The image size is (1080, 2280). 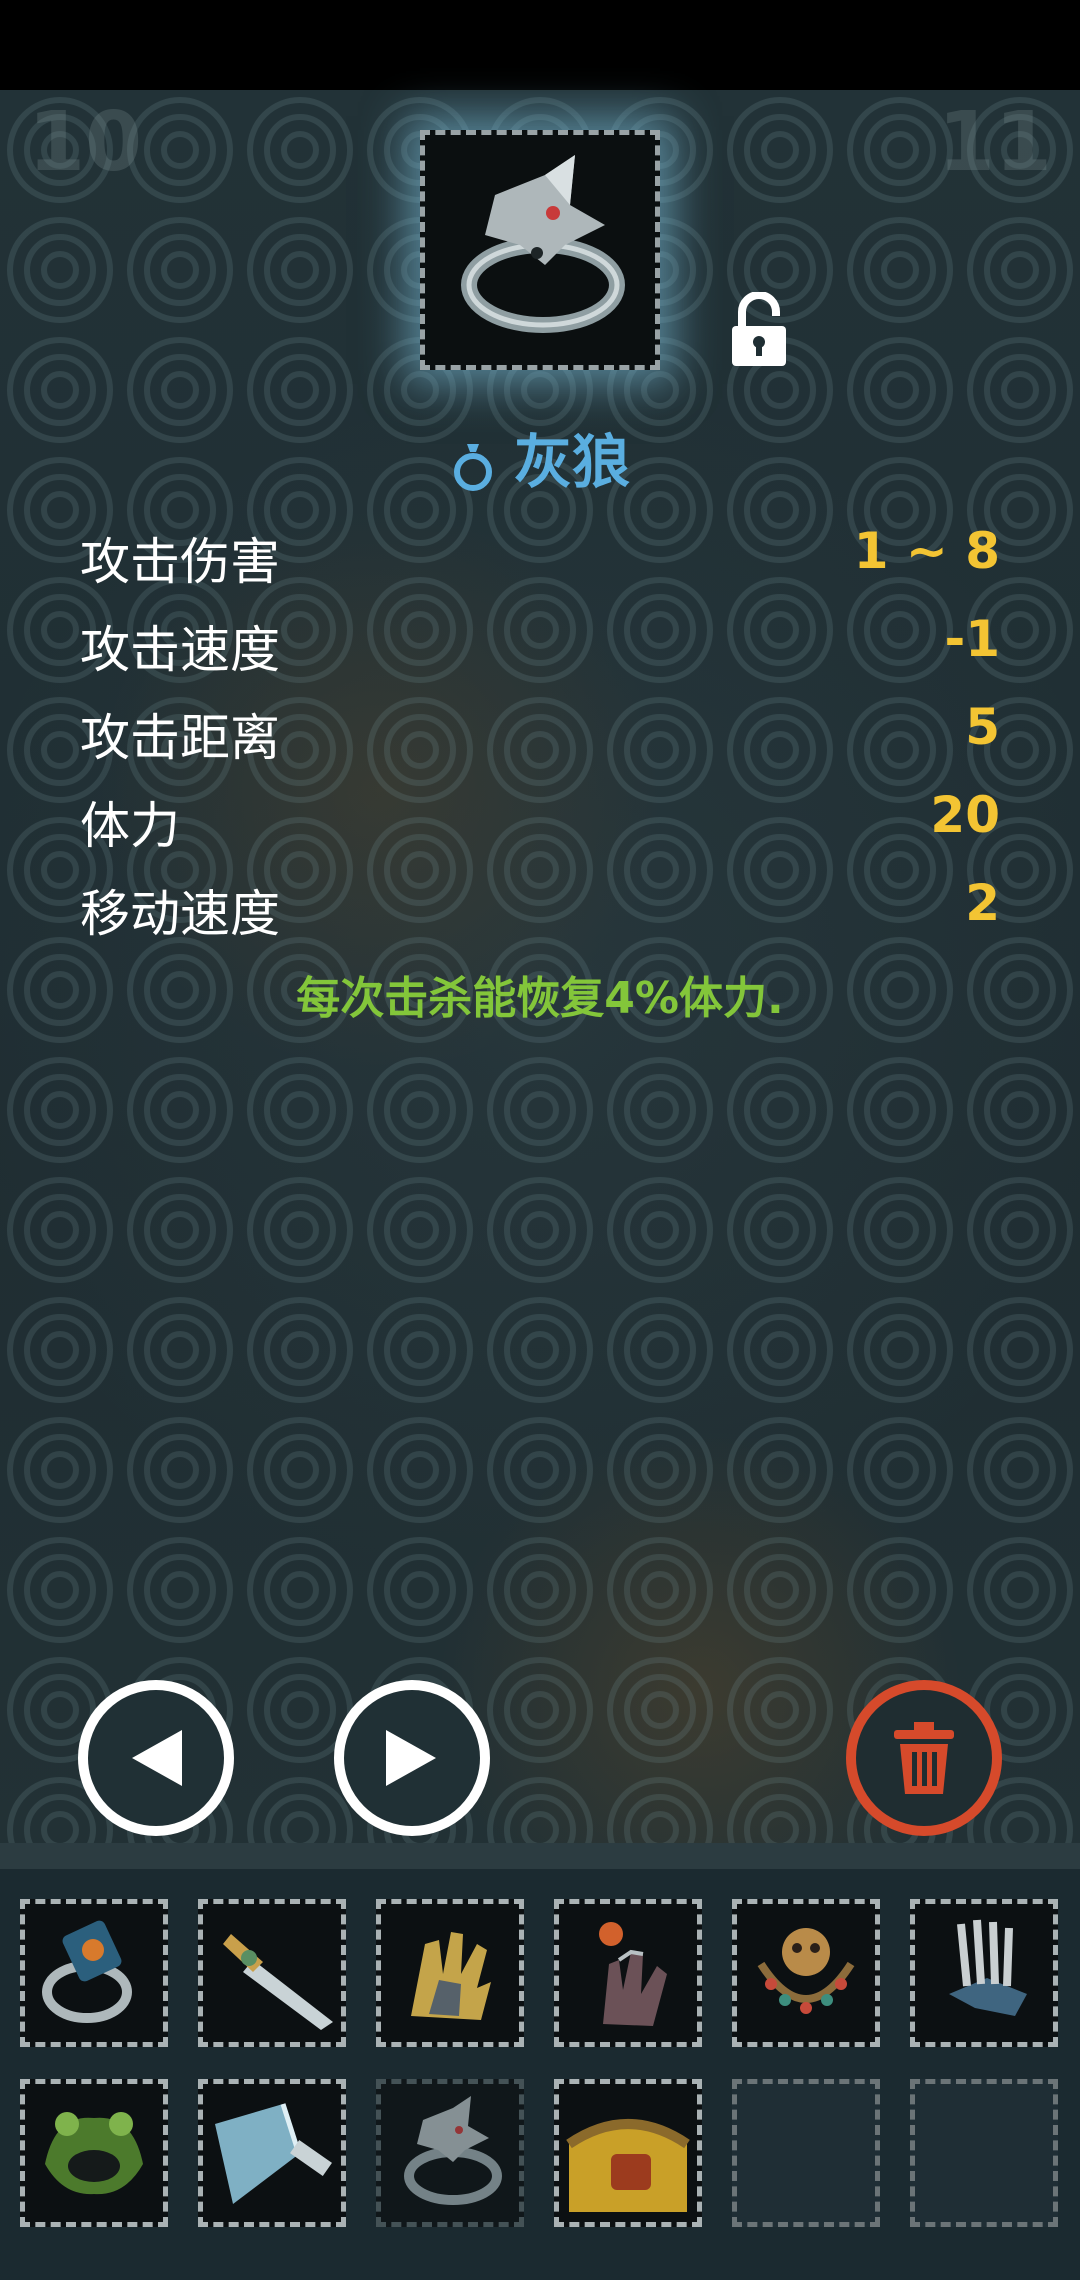 What do you see at coordinates (540, 562) in the screenshot?
I see `stat-row: 攻击伤害 1 ~ 8` at bounding box center [540, 562].